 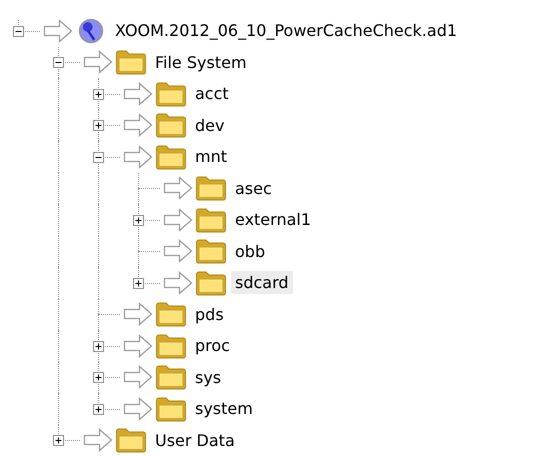 I want to click on tree-item: sys, so click(x=208, y=377).